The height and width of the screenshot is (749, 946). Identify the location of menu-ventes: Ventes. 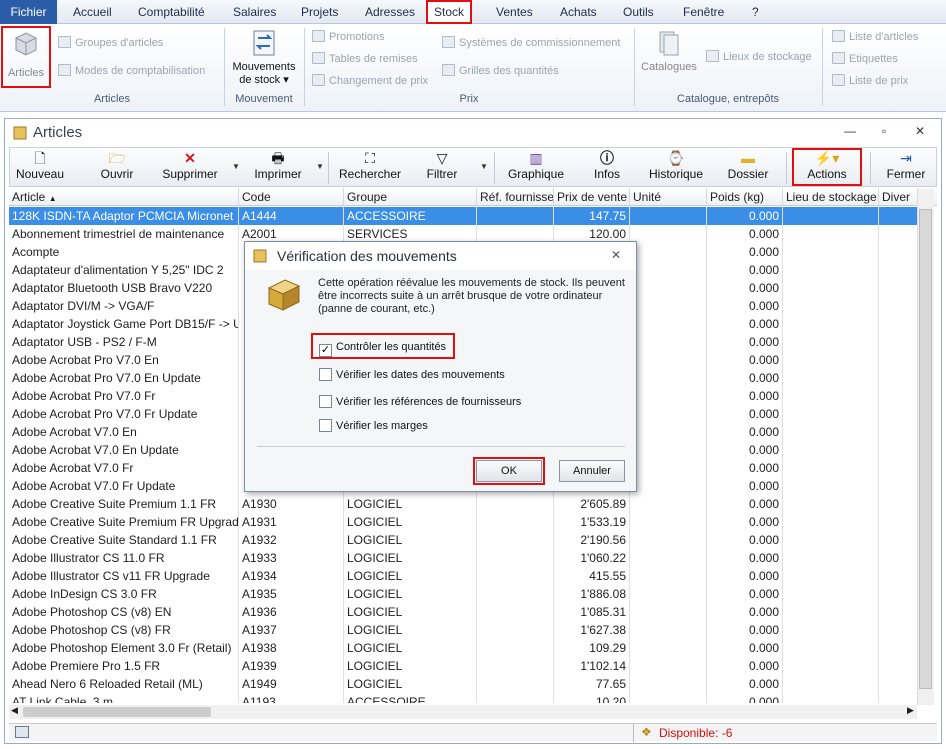
(514, 12).